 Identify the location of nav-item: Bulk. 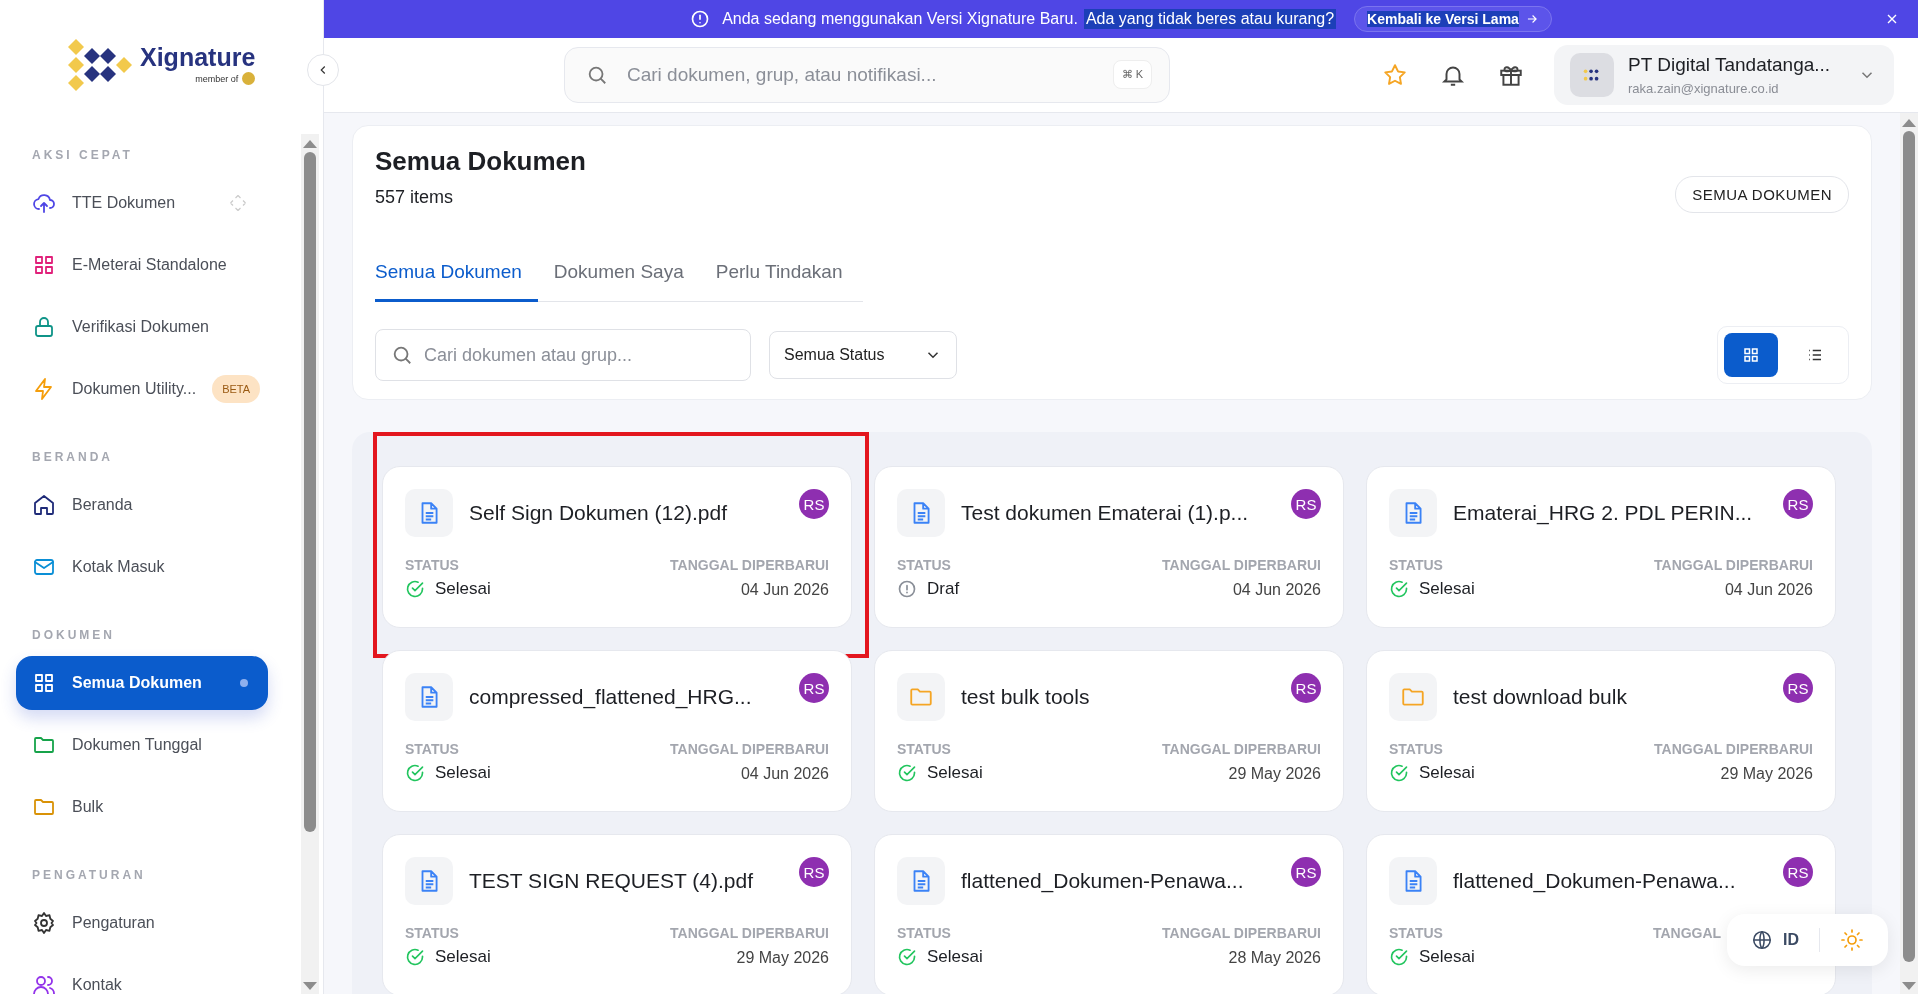
(142, 807).